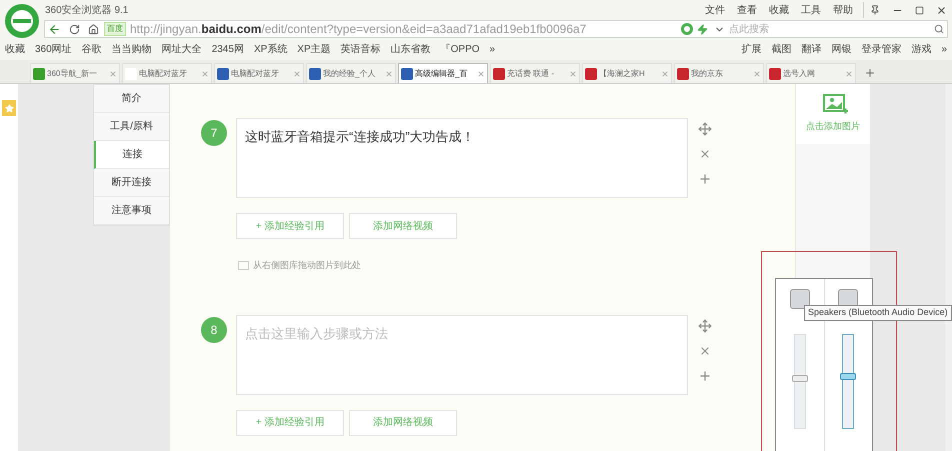 The height and width of the screenshot is (451, 952). What do you see at coordinates (270, 49) in the screenshot?
I see `bookmark-item: XP系统` at bounding box center [270, 49].